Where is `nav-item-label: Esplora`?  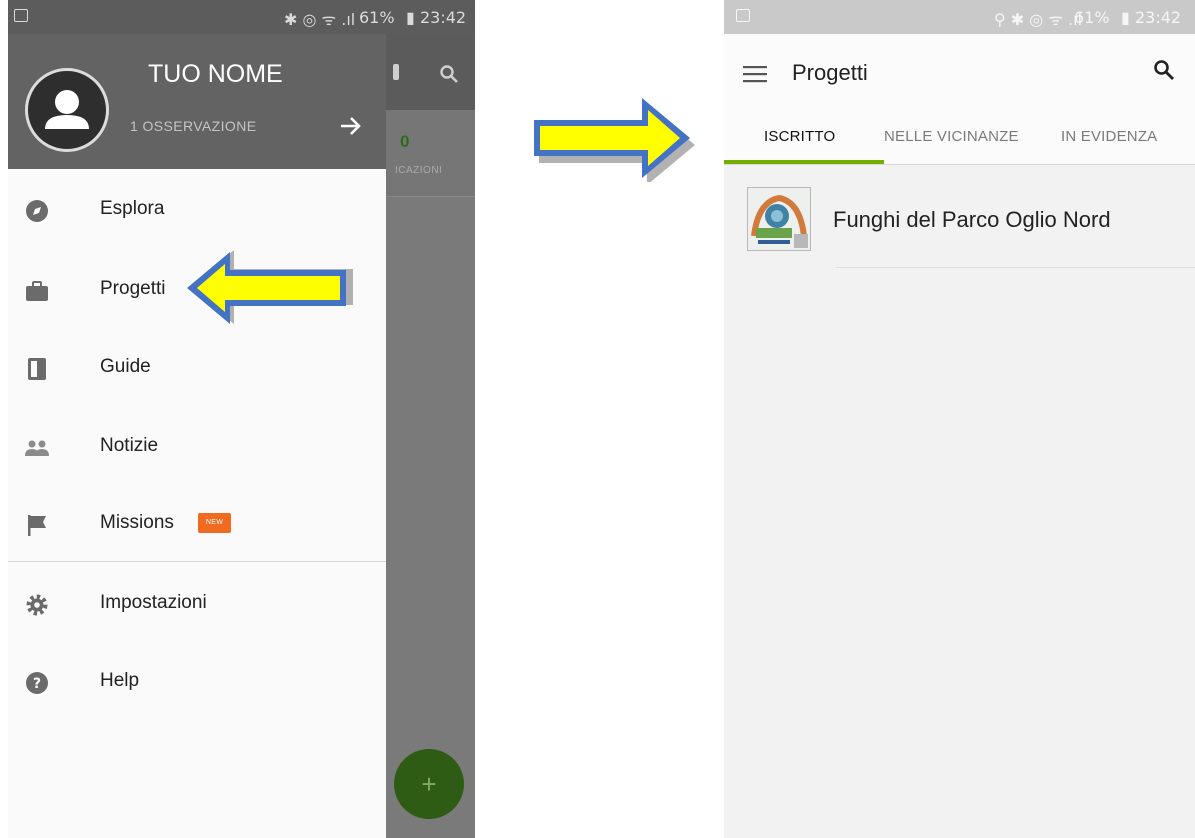
nav-item-label: Esplora is located at coordinates (132, 208).